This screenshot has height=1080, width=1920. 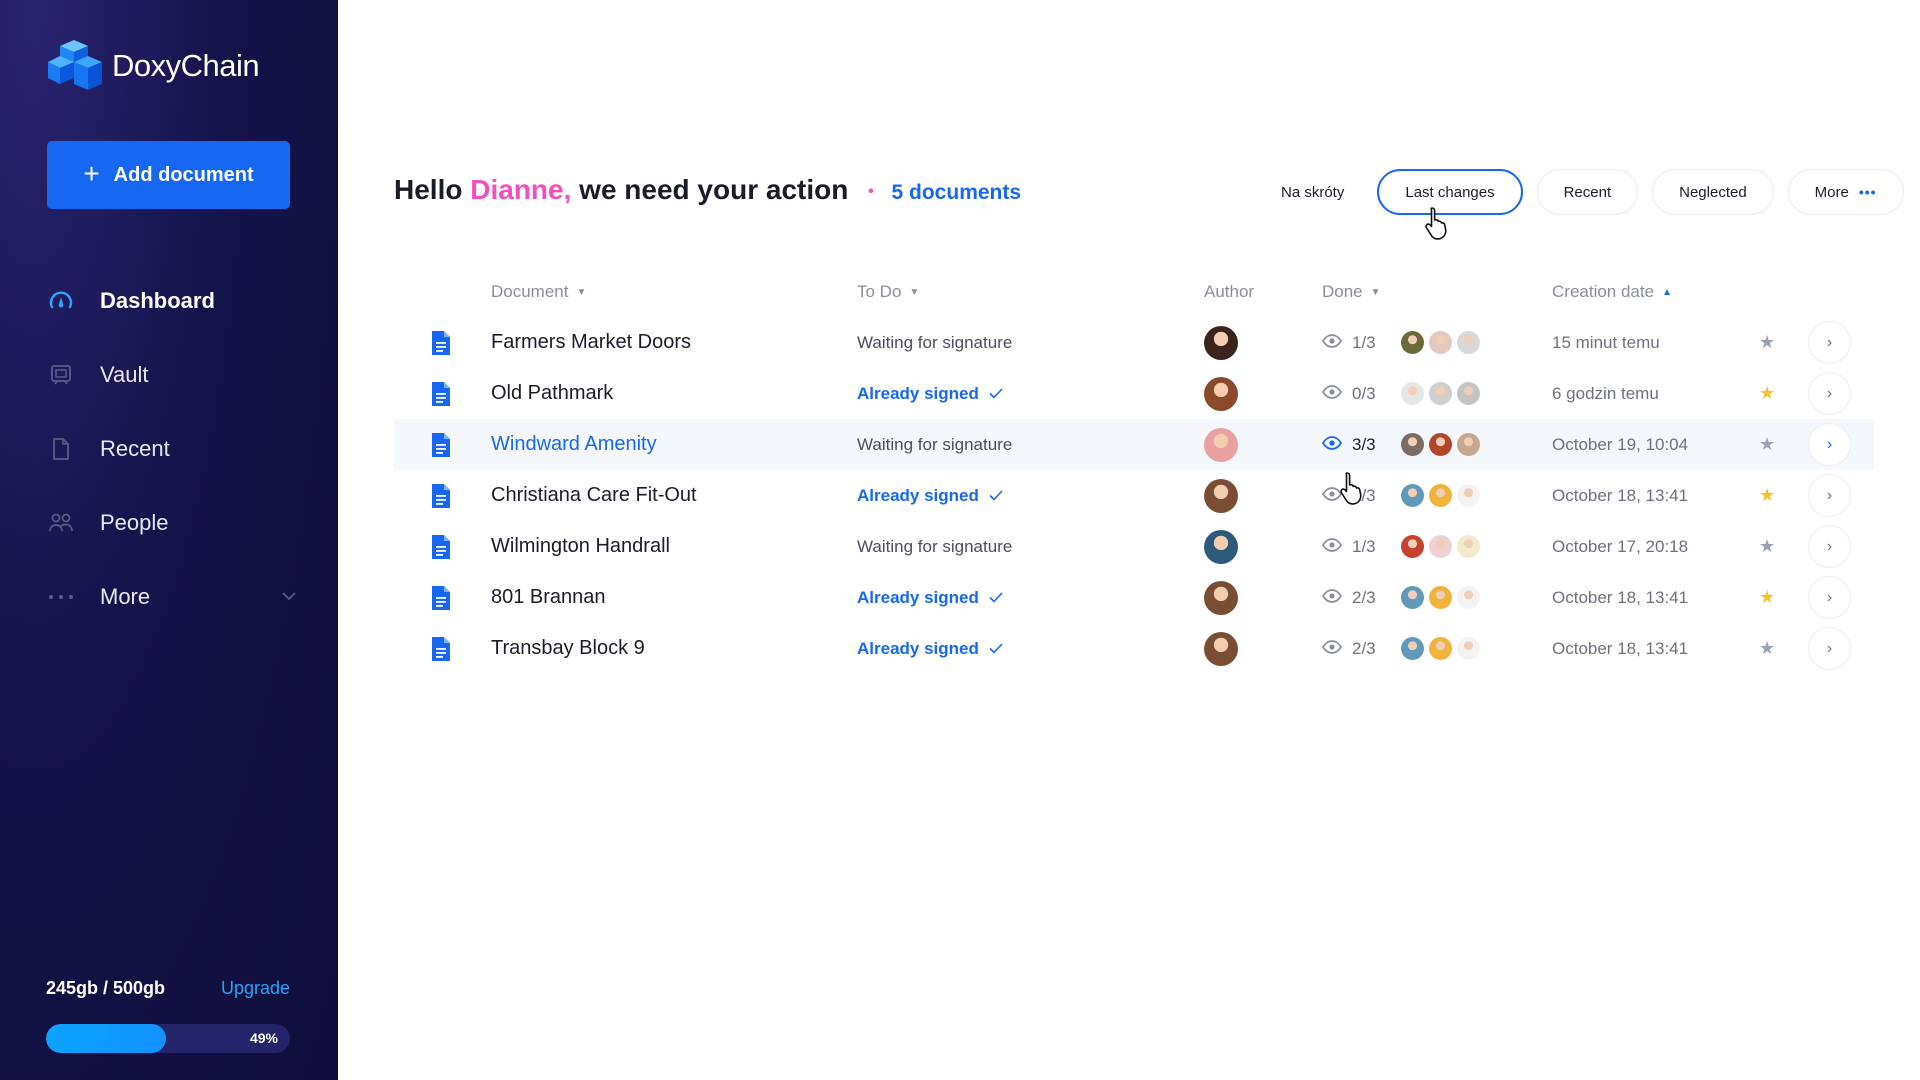 What do you see at coordinates (61, 375) in the screenshot?
I see `vault-icon` at bounding box center [61, 375].